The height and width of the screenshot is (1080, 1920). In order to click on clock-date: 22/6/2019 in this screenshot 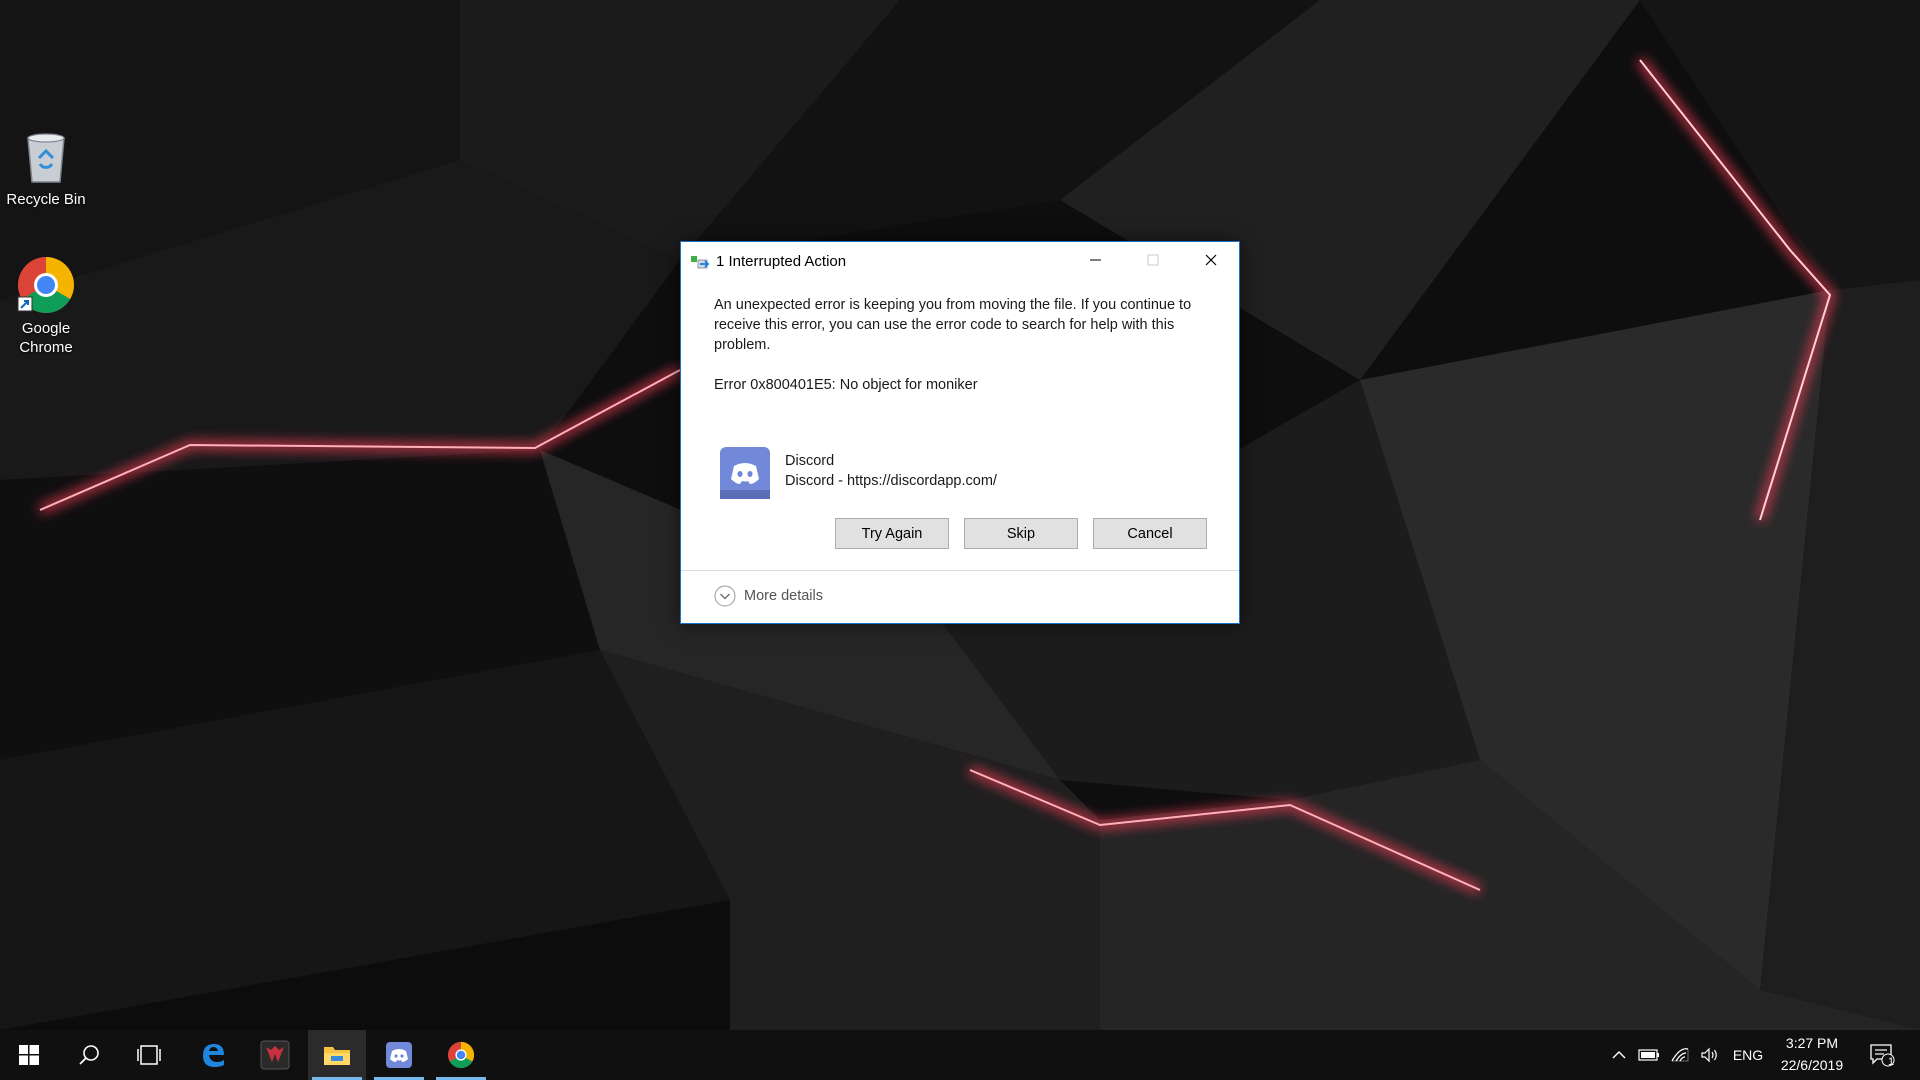, I will do `click(1812, 1065)`.